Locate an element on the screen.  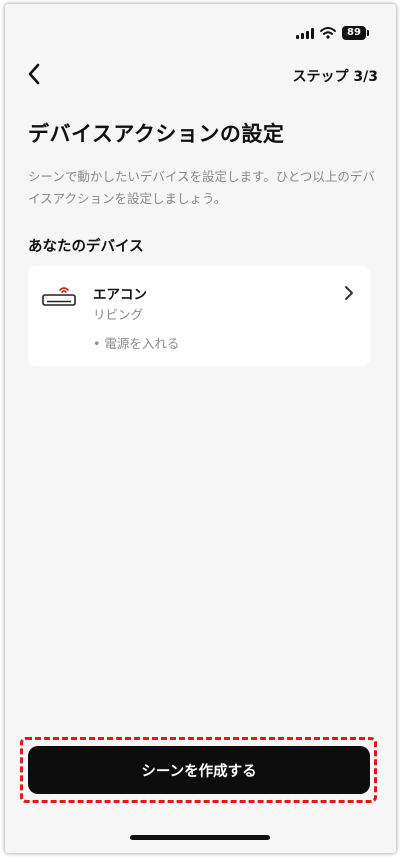
chevron-right-icon is located at coordinates (349, 293).